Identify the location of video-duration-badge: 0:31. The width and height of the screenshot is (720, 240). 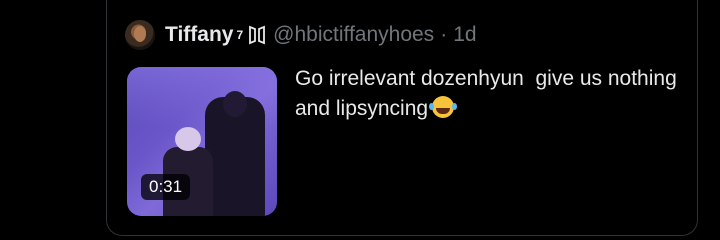
(166, 187).